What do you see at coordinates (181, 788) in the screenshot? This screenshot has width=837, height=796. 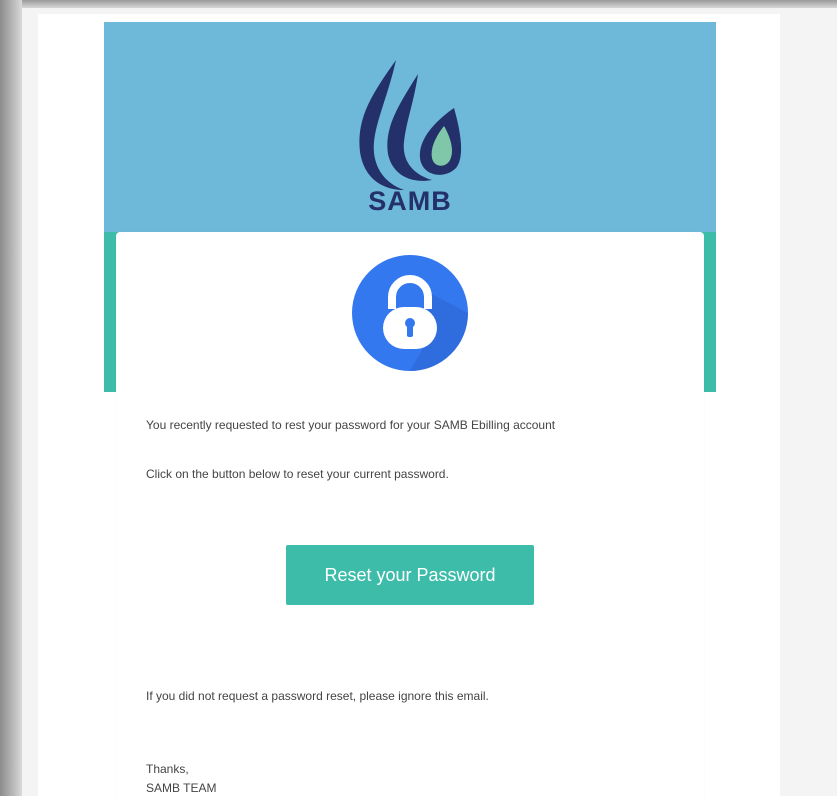 I see `signature-text: SAMB TEAM` at bounding box center [181, 788].